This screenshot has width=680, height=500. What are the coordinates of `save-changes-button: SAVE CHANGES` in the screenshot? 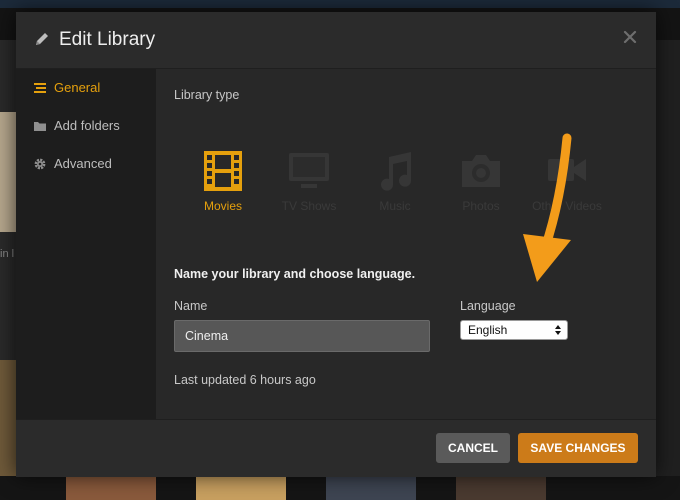 It's located at (578, 448).